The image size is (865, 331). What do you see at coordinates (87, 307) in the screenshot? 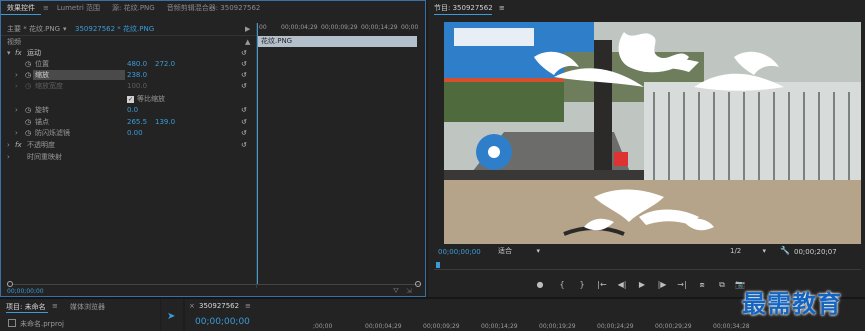
I see `tab-media-browser: 媒体浏览器` at bounding box center [87, 307].